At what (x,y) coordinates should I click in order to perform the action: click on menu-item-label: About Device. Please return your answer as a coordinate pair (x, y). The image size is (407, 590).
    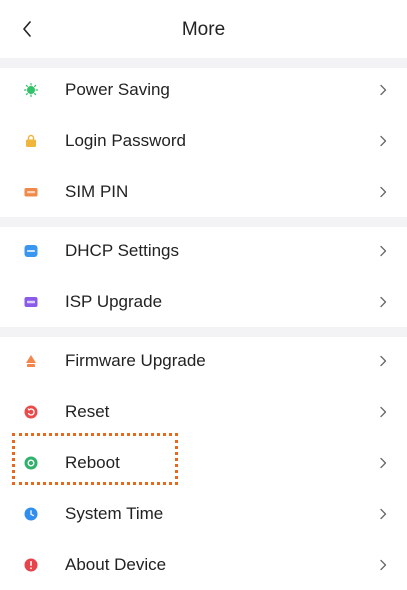
    Looking at the image, I should click on (116, 564).